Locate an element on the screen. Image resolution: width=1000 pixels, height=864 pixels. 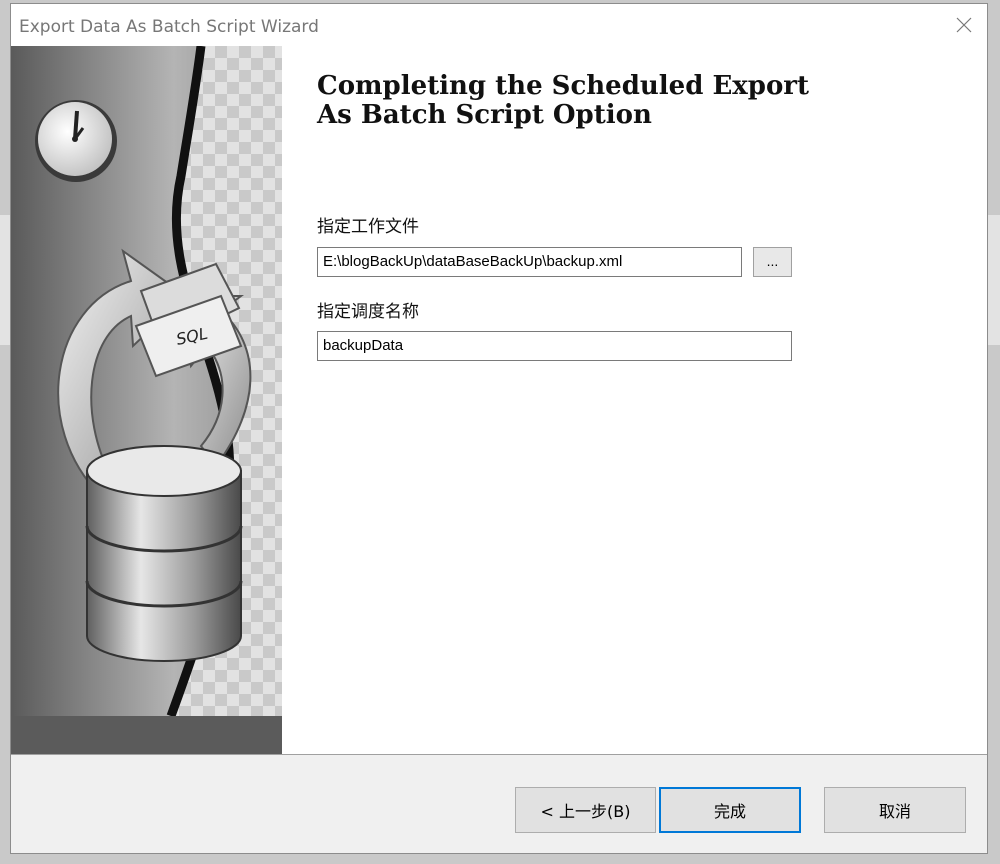
title-bar: Export Data As Batch Script Wizard is located at coordinates (499, 25).